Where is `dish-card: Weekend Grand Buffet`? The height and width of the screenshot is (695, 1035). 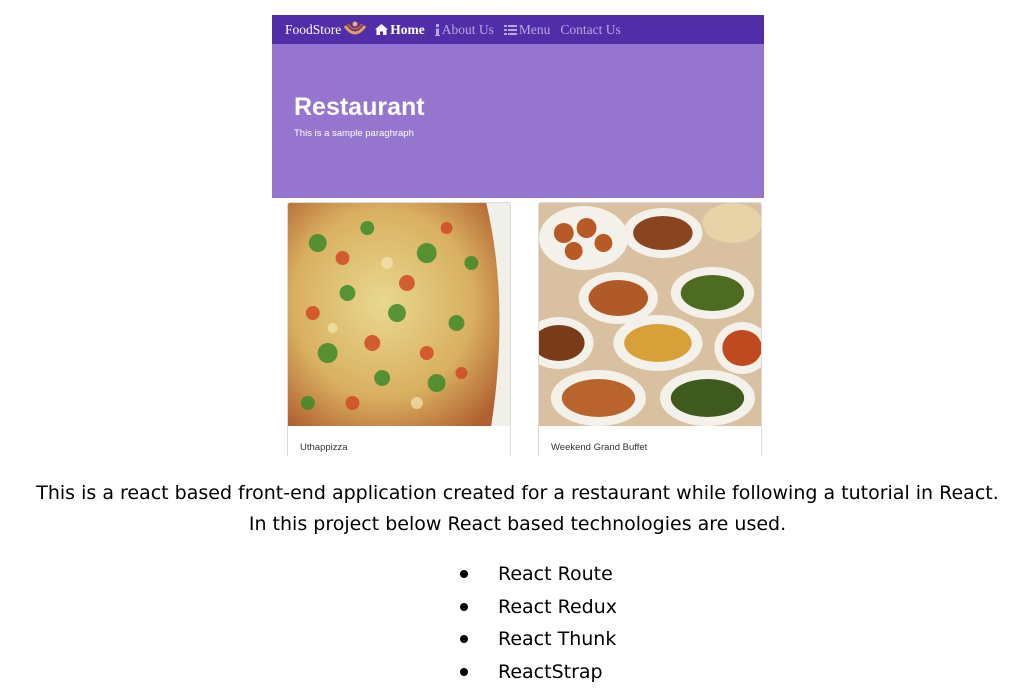 dish-card: Weekend Grand Buffet is located at coordinates (650, 329).